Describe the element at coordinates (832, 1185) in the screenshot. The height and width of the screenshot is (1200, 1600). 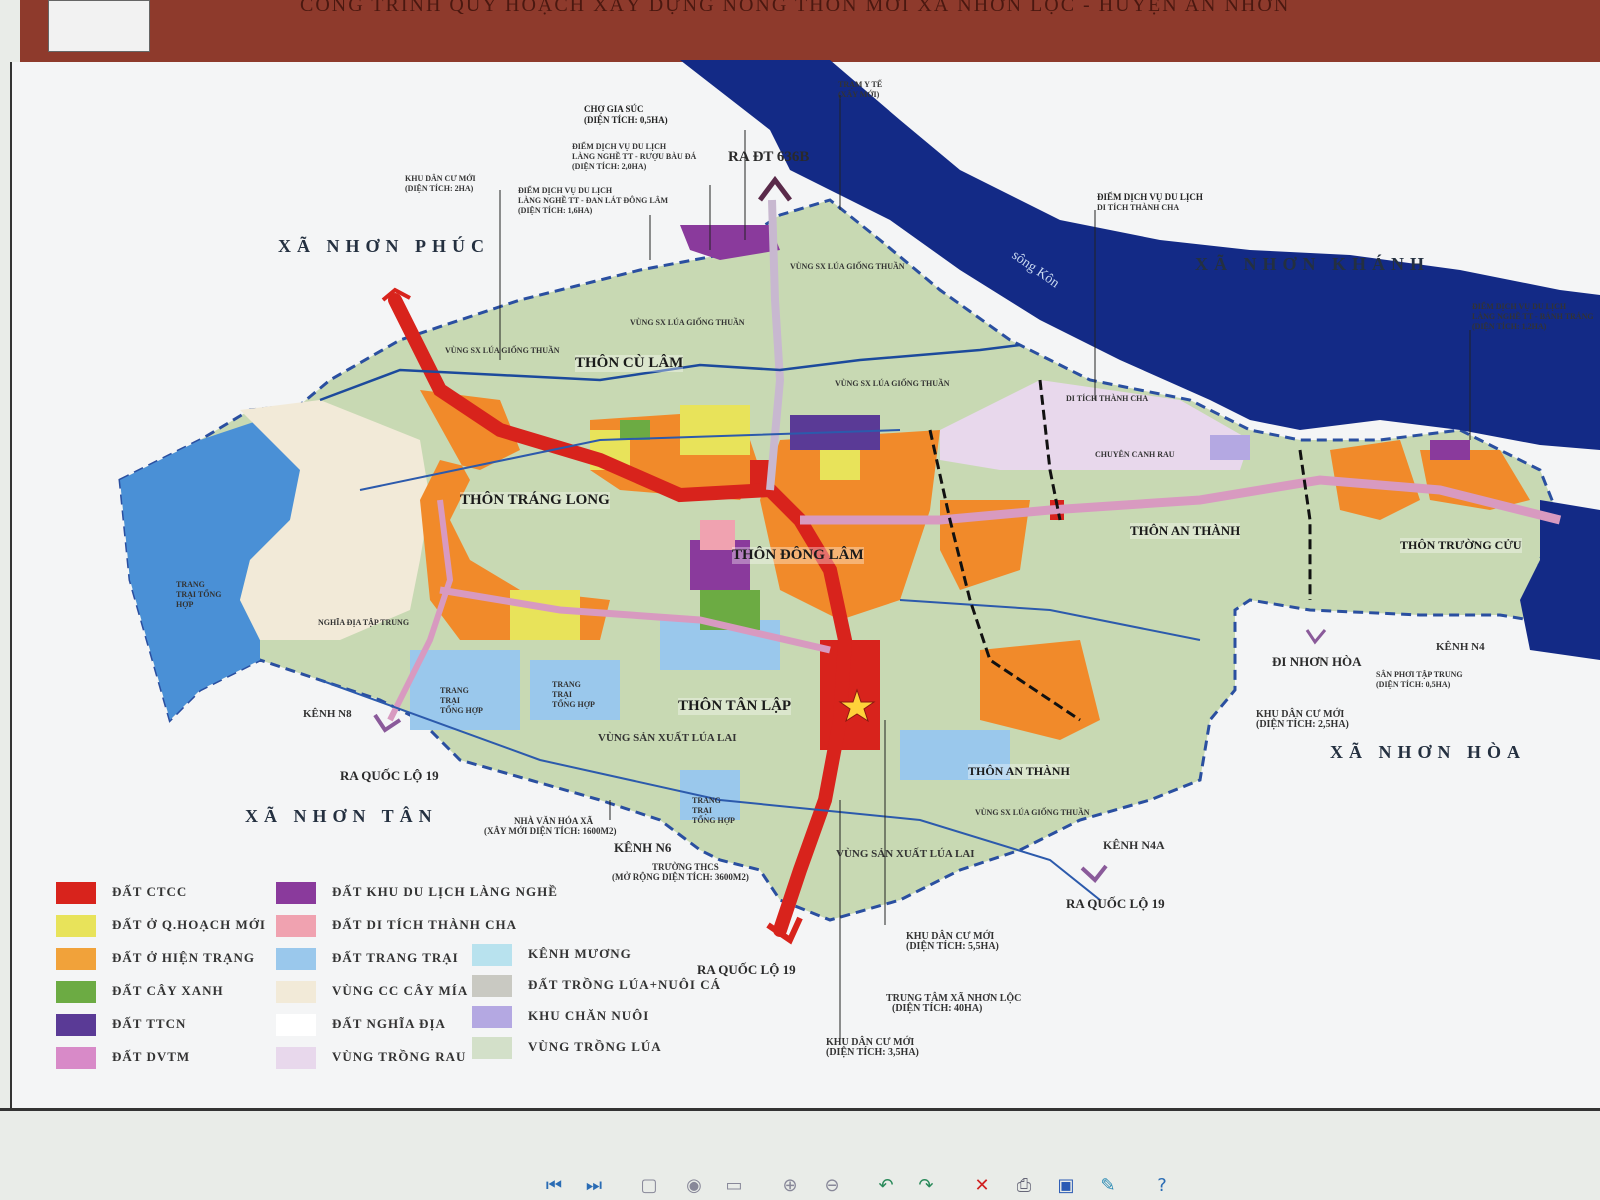
I see `zoom-out-icon: ⊖` at that location.